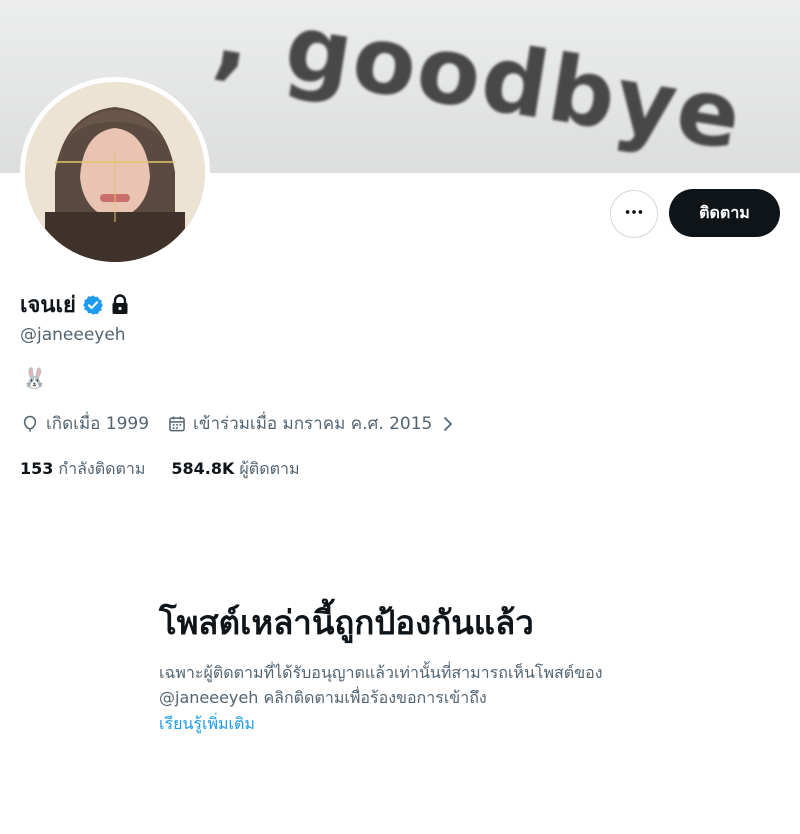  I want to click on profile-handle: @janeeeyeh, so click(73, 335).